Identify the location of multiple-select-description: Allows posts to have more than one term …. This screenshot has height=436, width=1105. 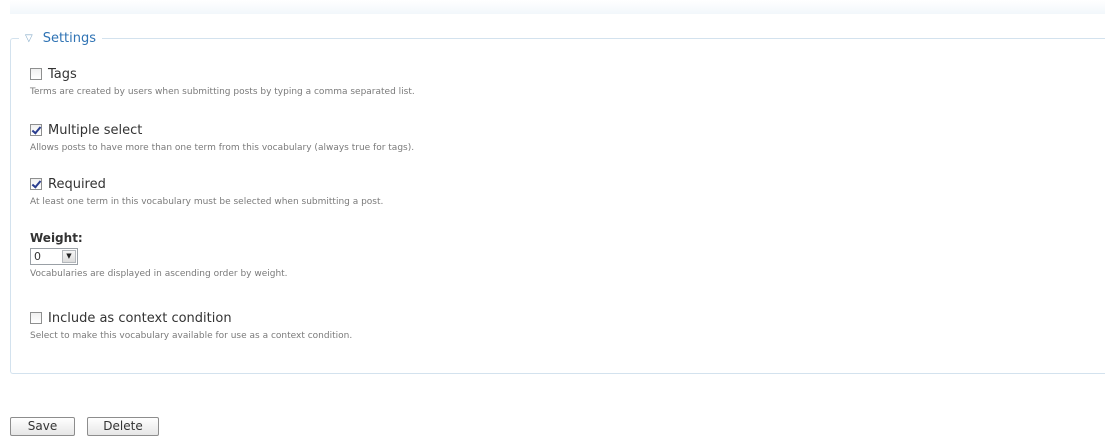
(222, 148).